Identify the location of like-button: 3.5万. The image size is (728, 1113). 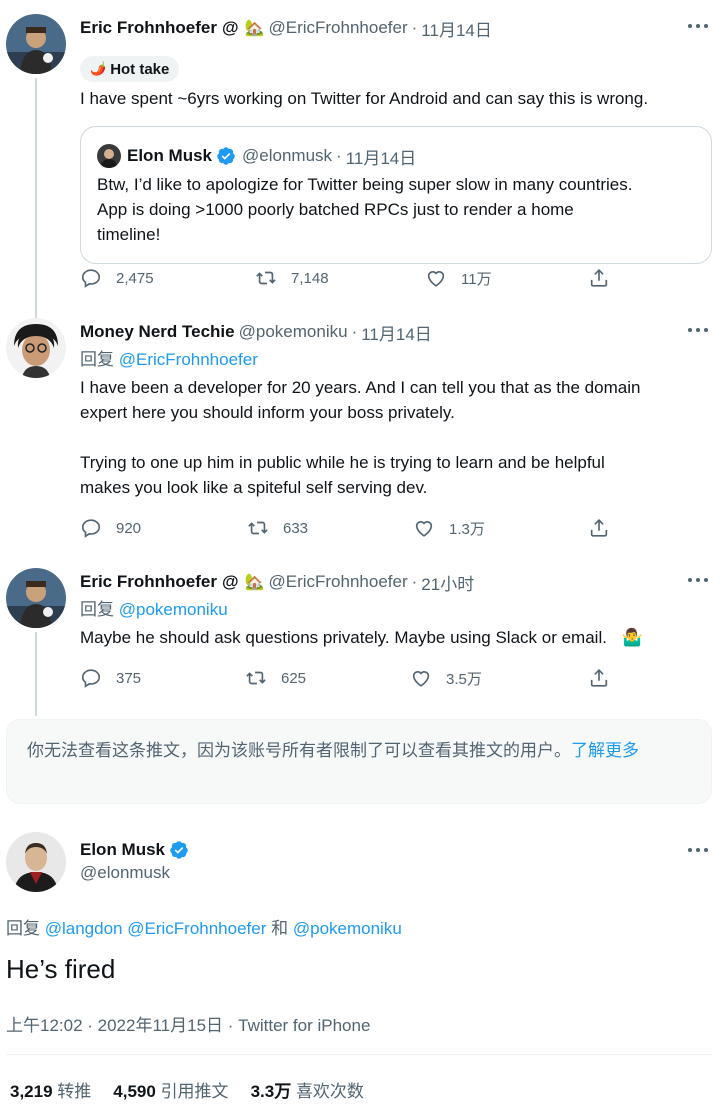
(446, 678).